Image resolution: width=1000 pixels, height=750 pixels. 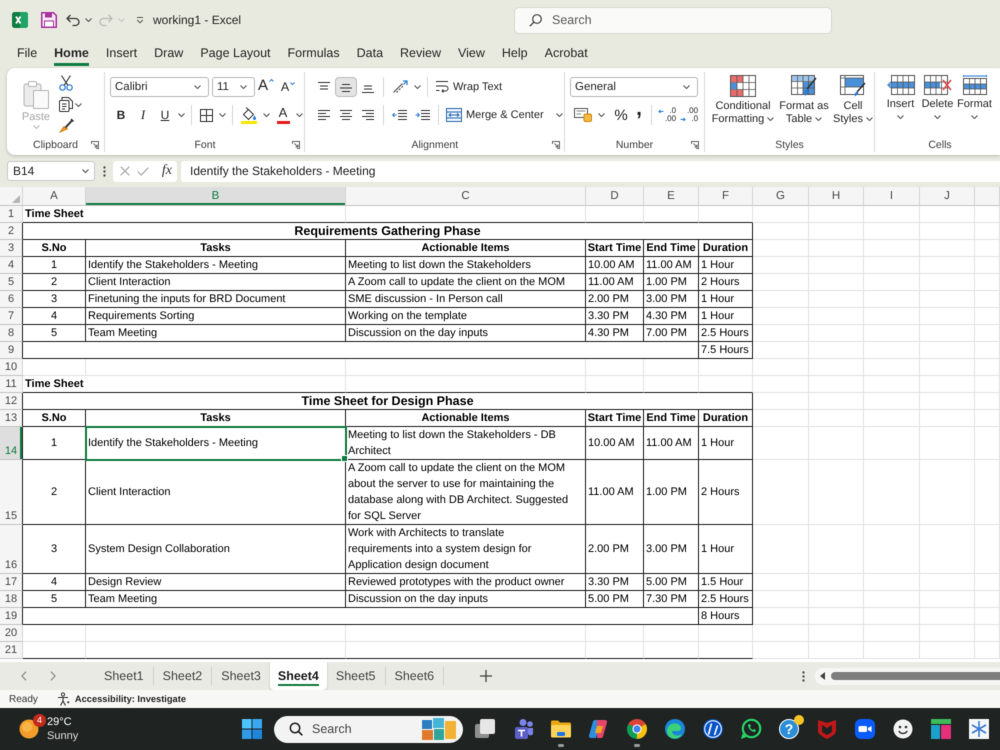 I want to click on table-cell: 10.00 AM, so click(x=615, y=443).